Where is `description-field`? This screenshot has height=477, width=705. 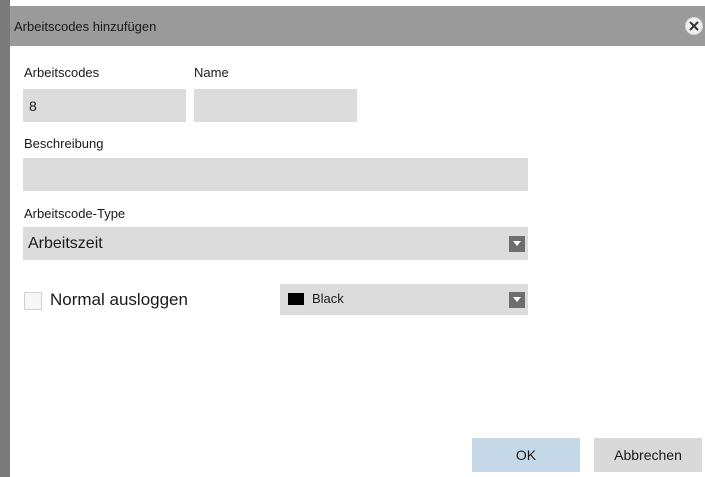
description-field is located at coordinates (275, 174).